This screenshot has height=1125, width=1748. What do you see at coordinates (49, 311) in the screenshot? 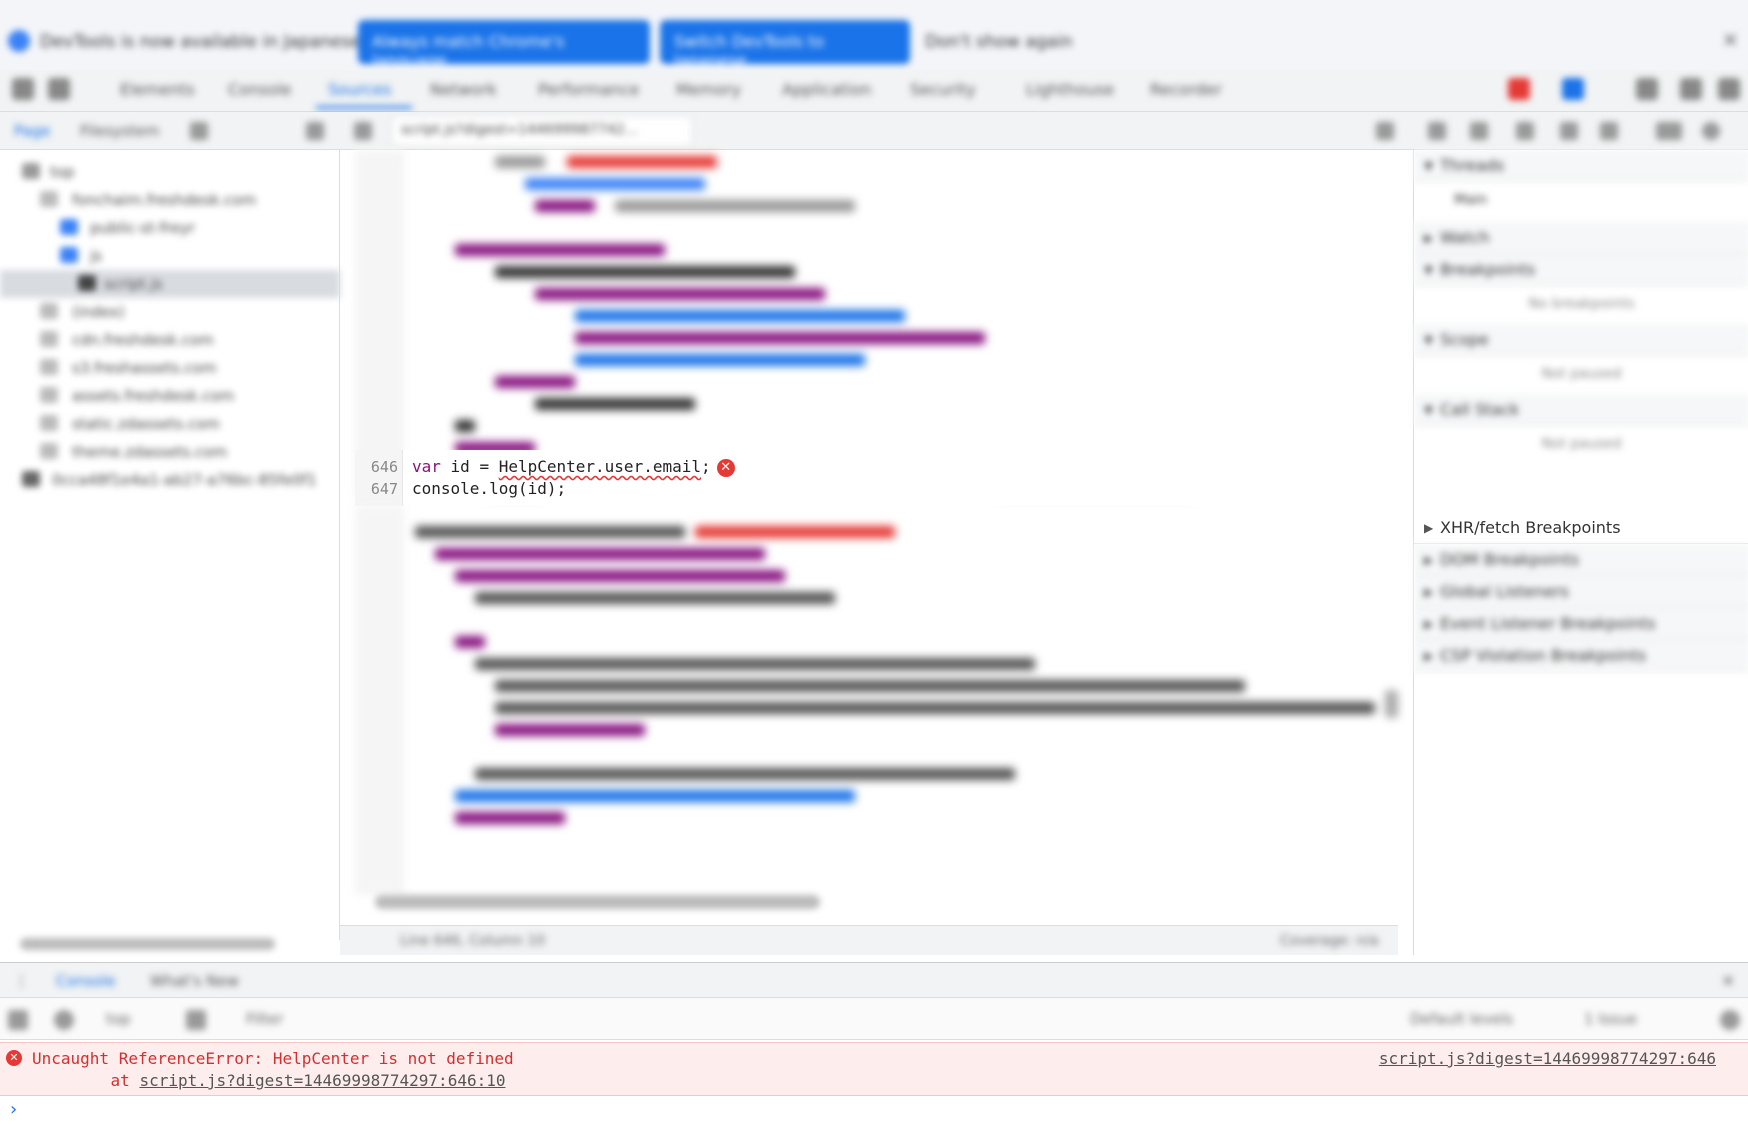
I see `file-icon` at bounding box center [49, 311].